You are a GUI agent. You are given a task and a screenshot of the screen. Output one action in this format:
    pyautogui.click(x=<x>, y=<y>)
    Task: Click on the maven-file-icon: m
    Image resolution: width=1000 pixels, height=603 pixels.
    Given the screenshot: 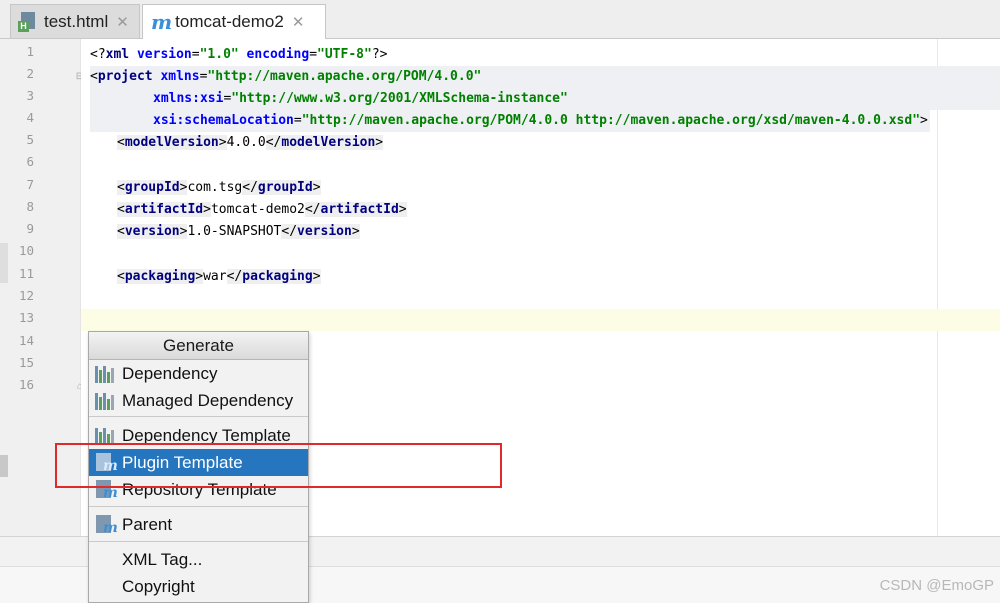 What is the action you would take?
    pyautogui.click(x=106, y=525)
    